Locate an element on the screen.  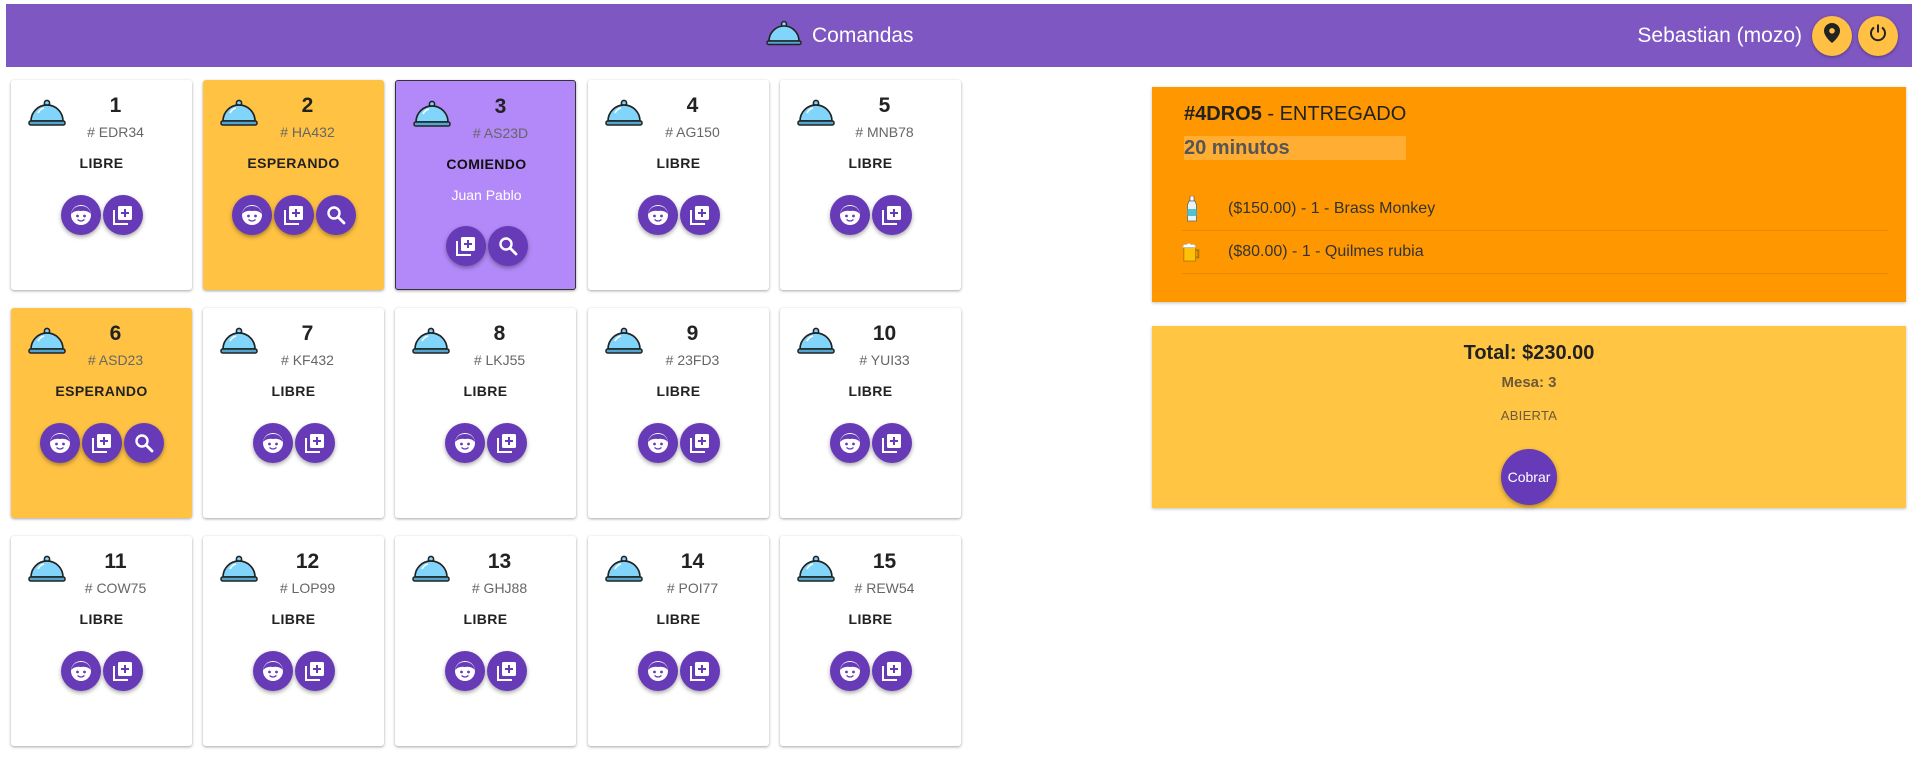
user-area: Sebastian (mozo) is located at coordinates (1767, 35).